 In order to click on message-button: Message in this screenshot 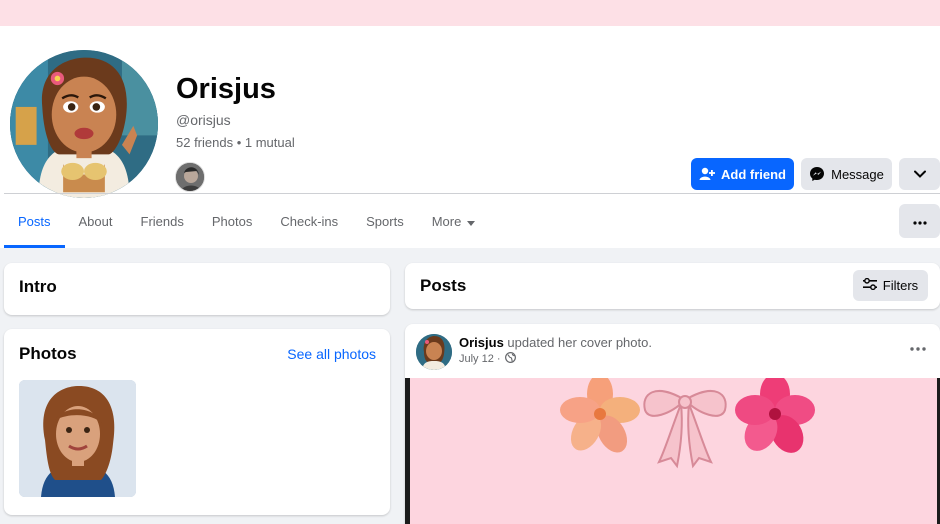, I will do `click(846, 174)`.